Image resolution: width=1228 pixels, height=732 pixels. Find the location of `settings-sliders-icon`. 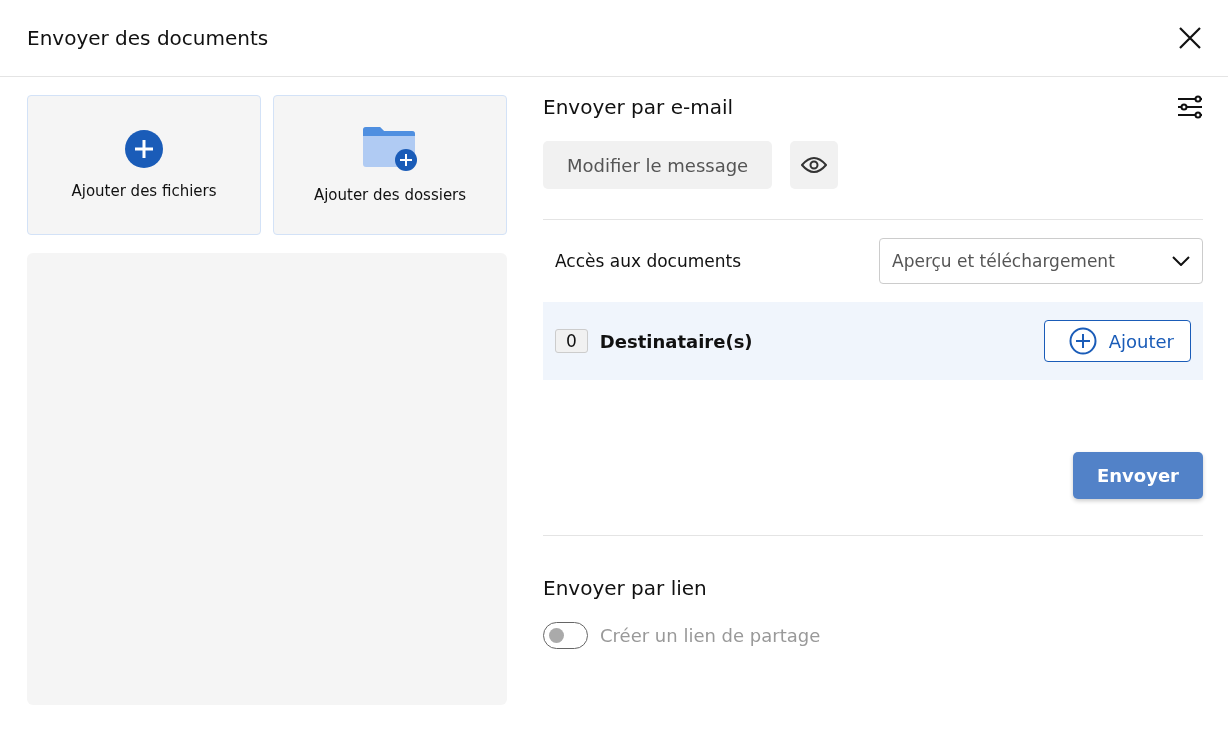

settings-sliders-icon is located at coordinates (1190, 107).